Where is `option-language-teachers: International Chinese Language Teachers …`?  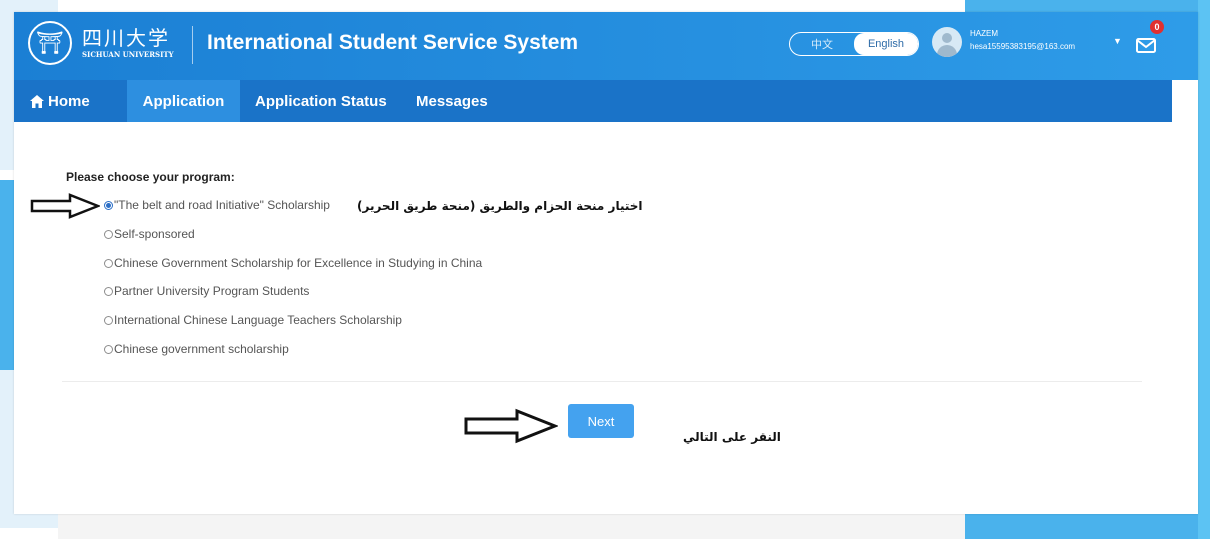 option-language-teachers: International Chinese Language Teachers … is located at coordinates (253, 320).